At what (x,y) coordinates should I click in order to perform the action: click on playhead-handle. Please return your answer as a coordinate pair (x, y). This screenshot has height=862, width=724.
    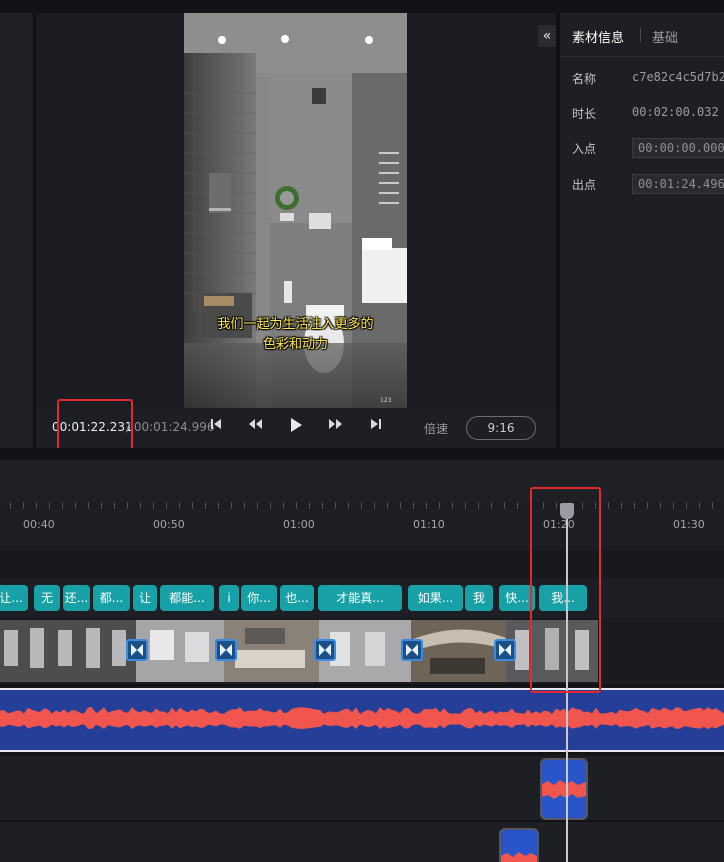
    Looking at the image, I should click on (567, 511).